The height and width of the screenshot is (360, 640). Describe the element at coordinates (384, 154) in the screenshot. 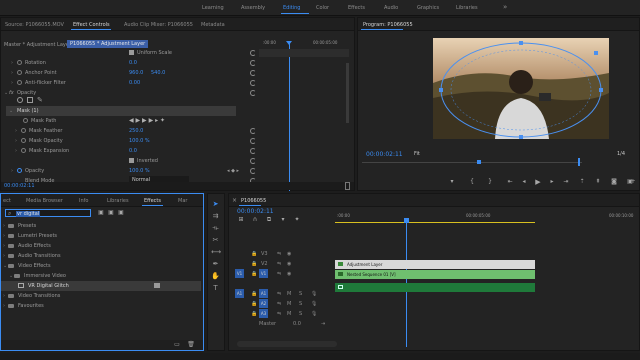

I see `program-timecode: 00:00:02:11` at that location.